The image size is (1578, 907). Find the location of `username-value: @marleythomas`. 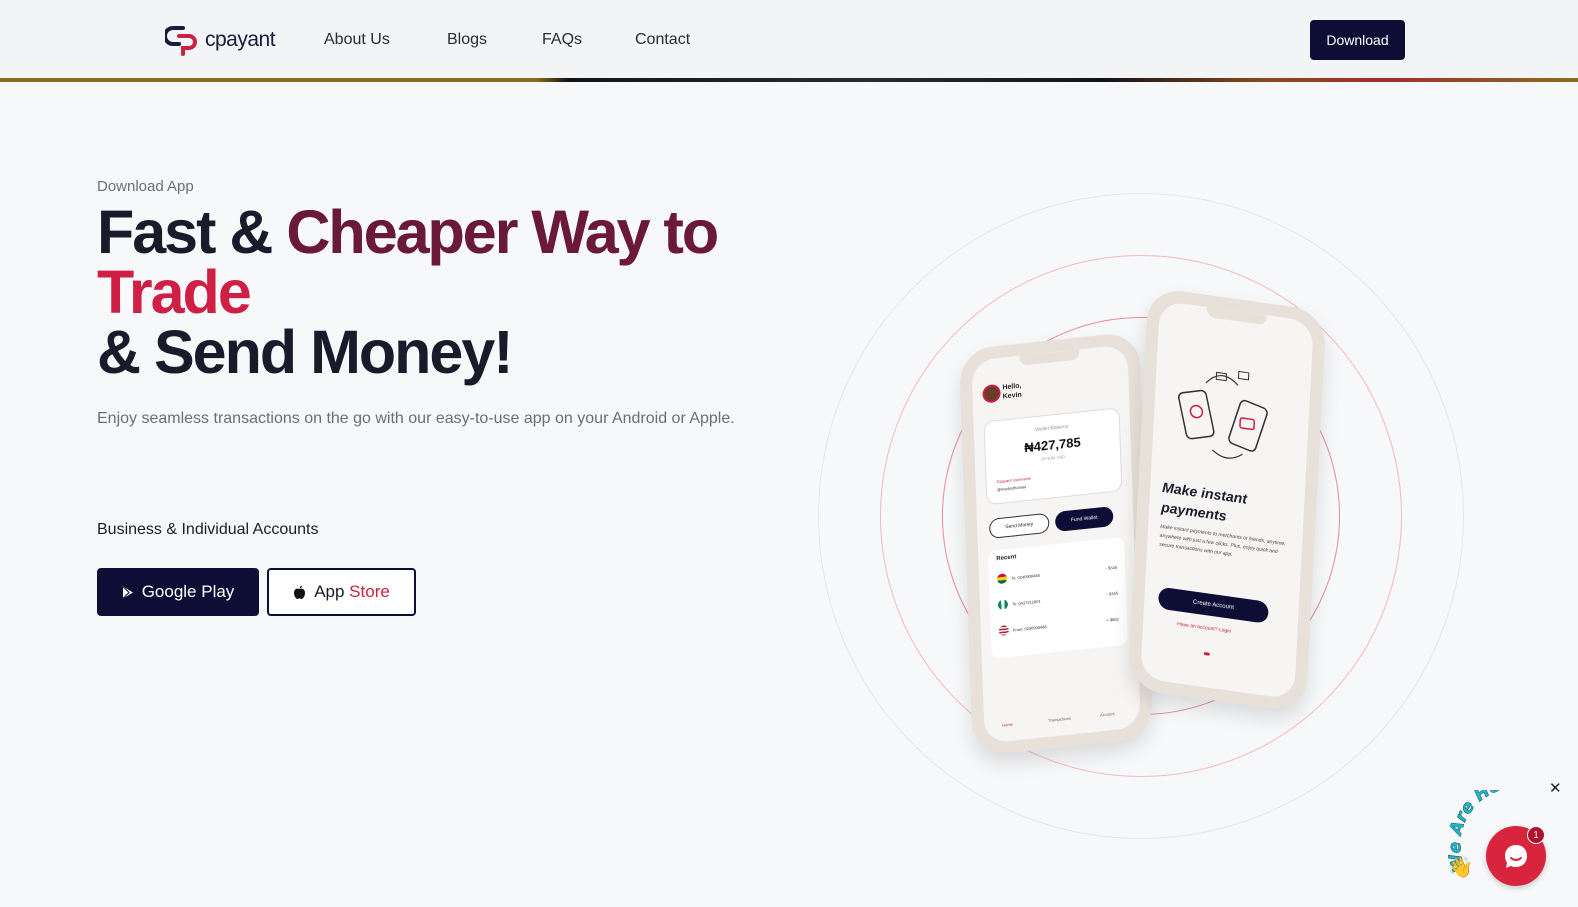

username-value: @marleythomas is located at coordinates (1011, 488).